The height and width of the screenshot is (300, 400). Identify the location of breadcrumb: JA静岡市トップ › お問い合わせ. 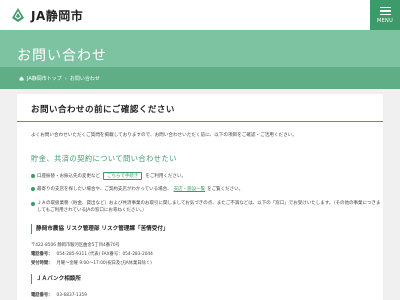
(59, 78).